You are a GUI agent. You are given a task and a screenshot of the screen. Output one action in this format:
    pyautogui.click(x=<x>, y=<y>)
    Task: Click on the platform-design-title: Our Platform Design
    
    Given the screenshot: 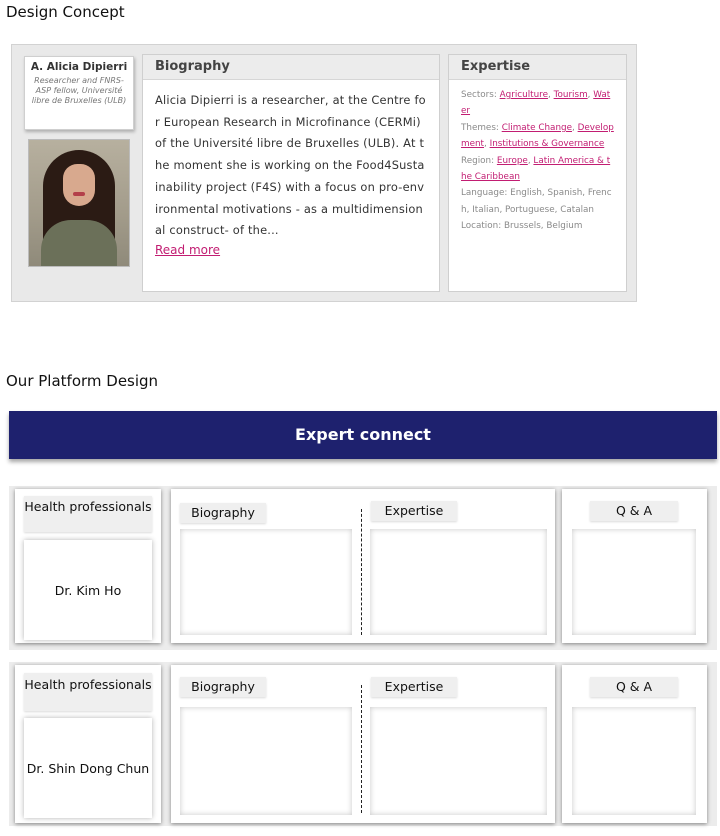 What is the action you would take?
    pyautogui.click(x=82, y=381)
    